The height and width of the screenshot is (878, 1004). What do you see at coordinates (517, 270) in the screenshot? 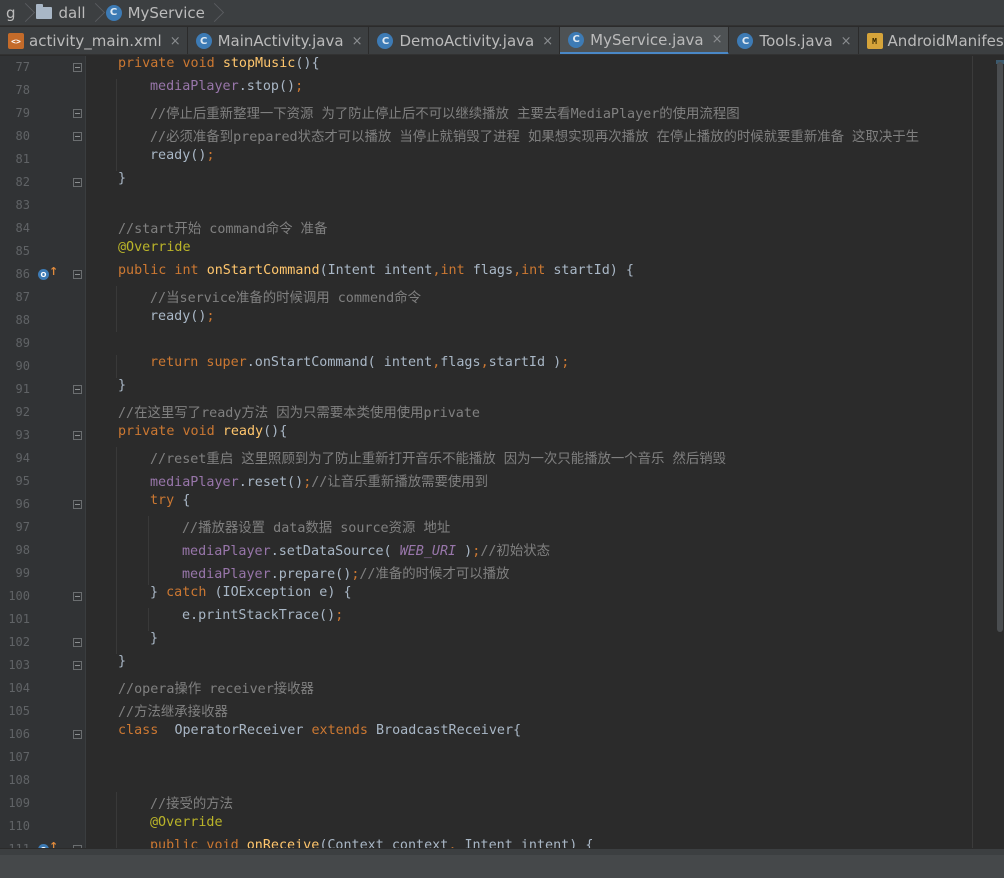
I see `code-token: ,` at bounding box center [517, 270].